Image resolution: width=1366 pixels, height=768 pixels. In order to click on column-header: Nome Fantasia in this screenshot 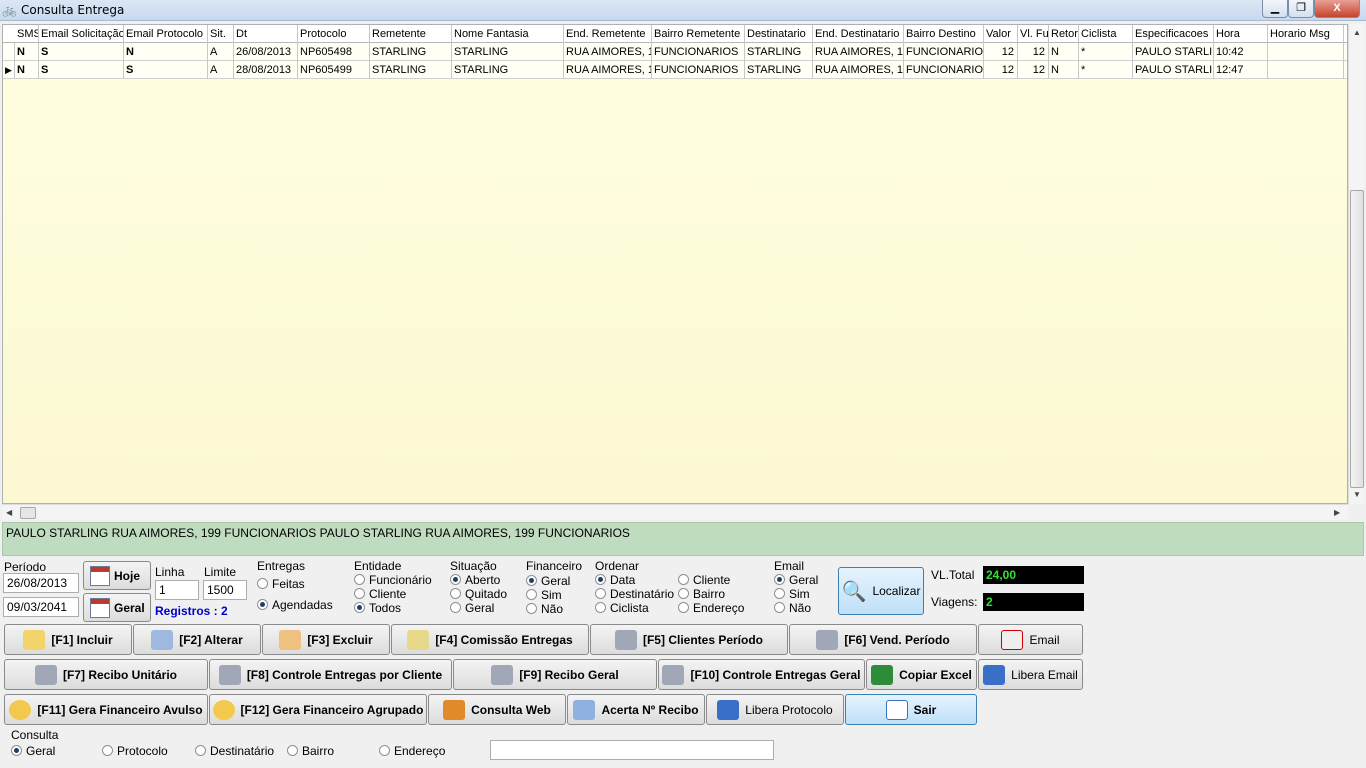, I will do `click(508, 34)`.